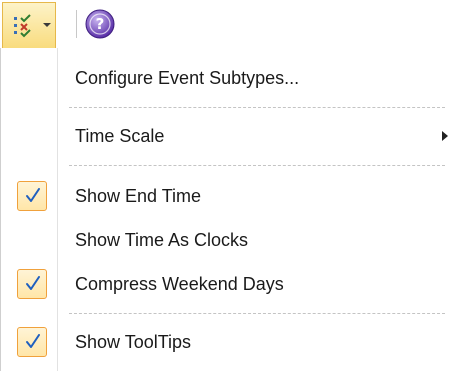  Describe the element at coordinates (138, 196) in the screenshot. I see `menu-item-label: Show End Time` at that location.